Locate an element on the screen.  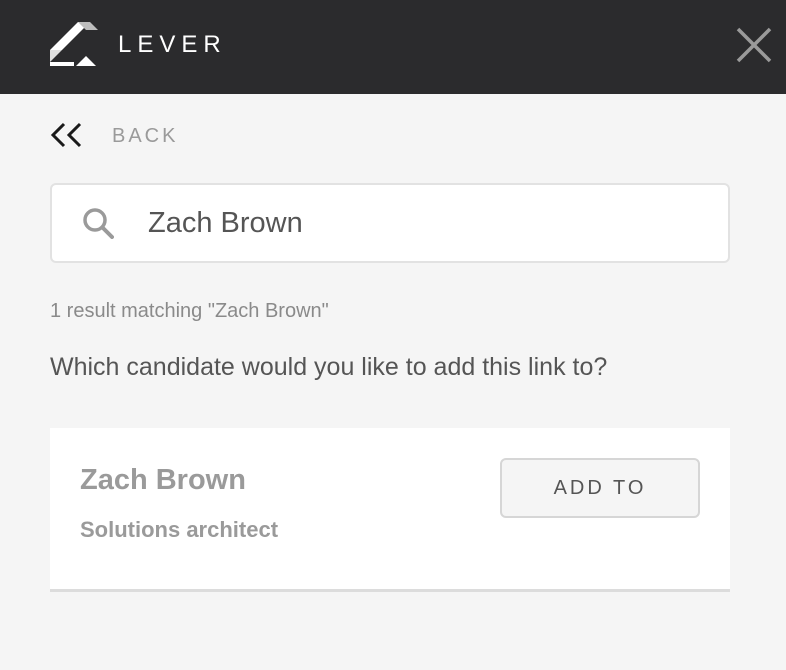
close-icon is located at coordinates (754, 45).